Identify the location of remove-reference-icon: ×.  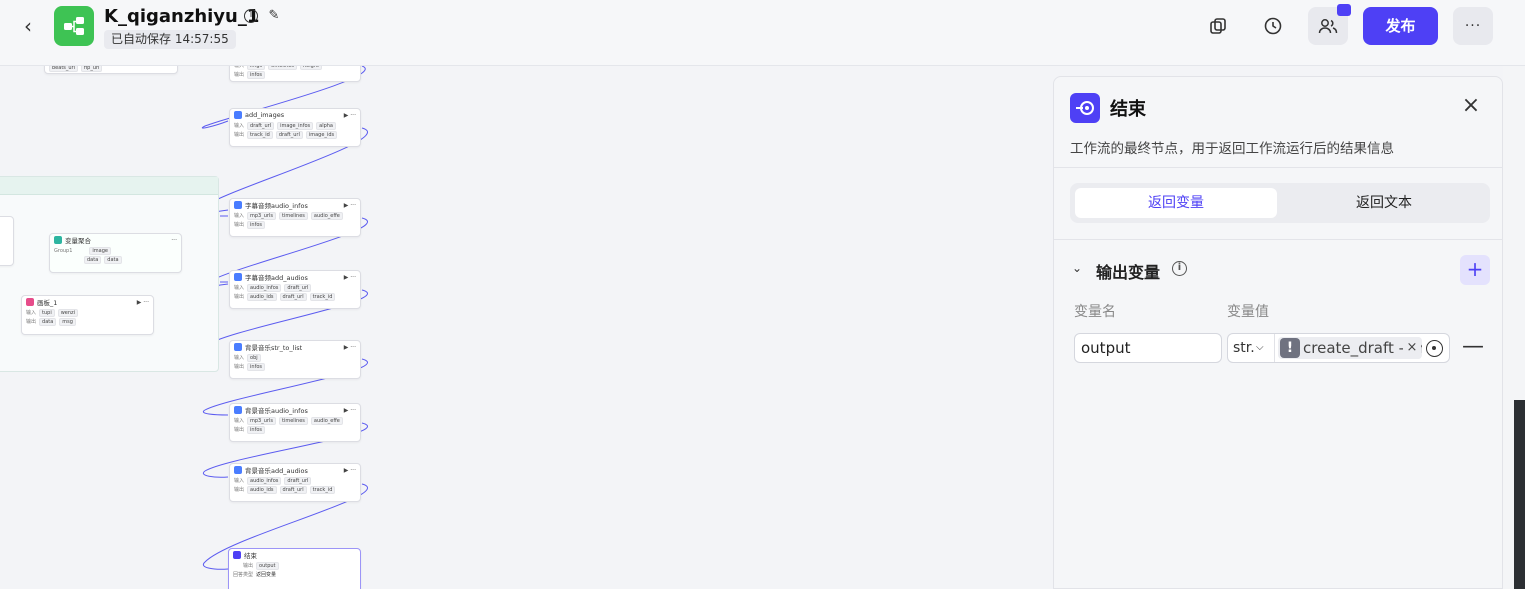
(1412, 348).